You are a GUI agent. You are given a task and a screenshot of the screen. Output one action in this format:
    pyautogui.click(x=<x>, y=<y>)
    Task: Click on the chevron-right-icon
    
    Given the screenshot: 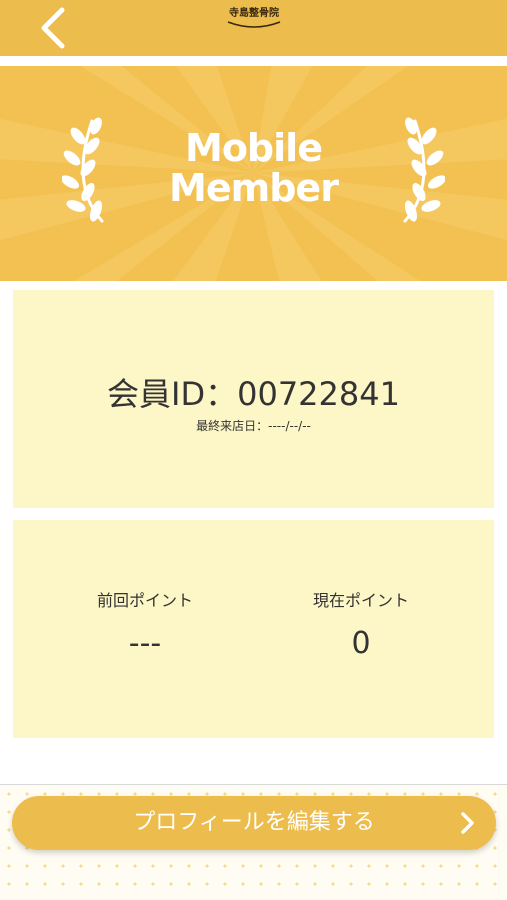 What is the action you would take?
    pyautogui.click(x=467, y=823)
    